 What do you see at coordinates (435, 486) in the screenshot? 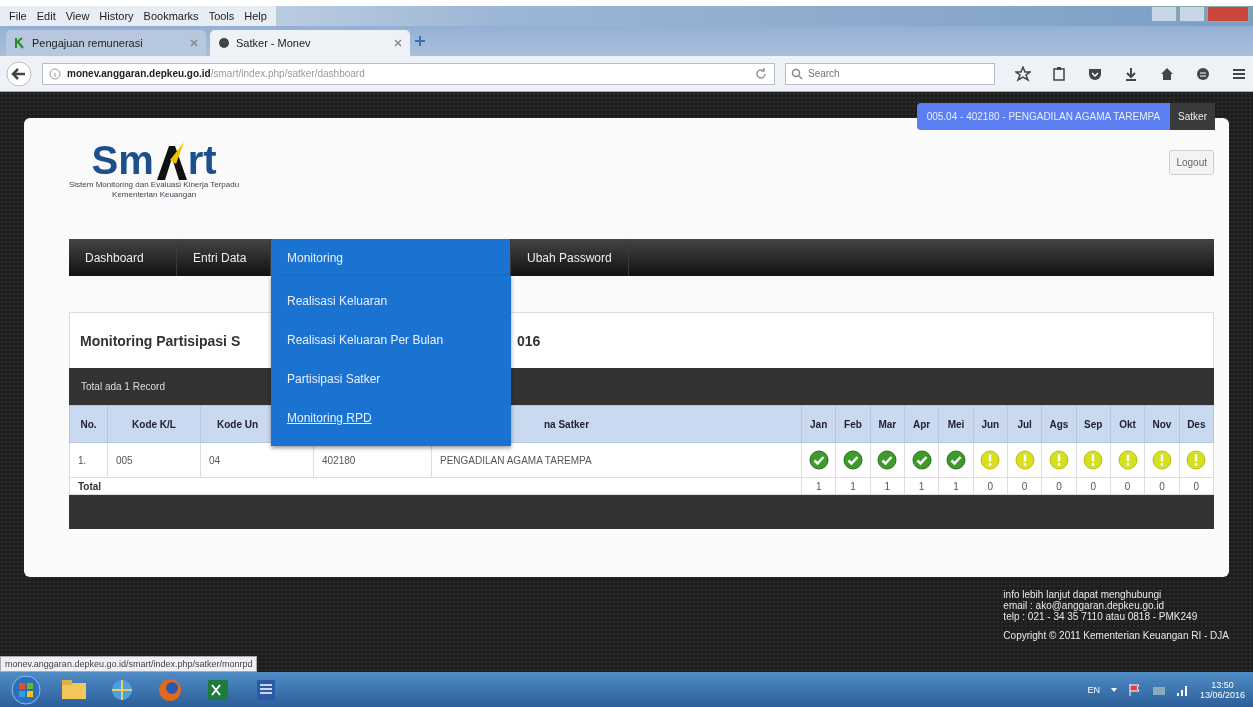
I see `table-cell: Total` at bounding box center [435, 486].